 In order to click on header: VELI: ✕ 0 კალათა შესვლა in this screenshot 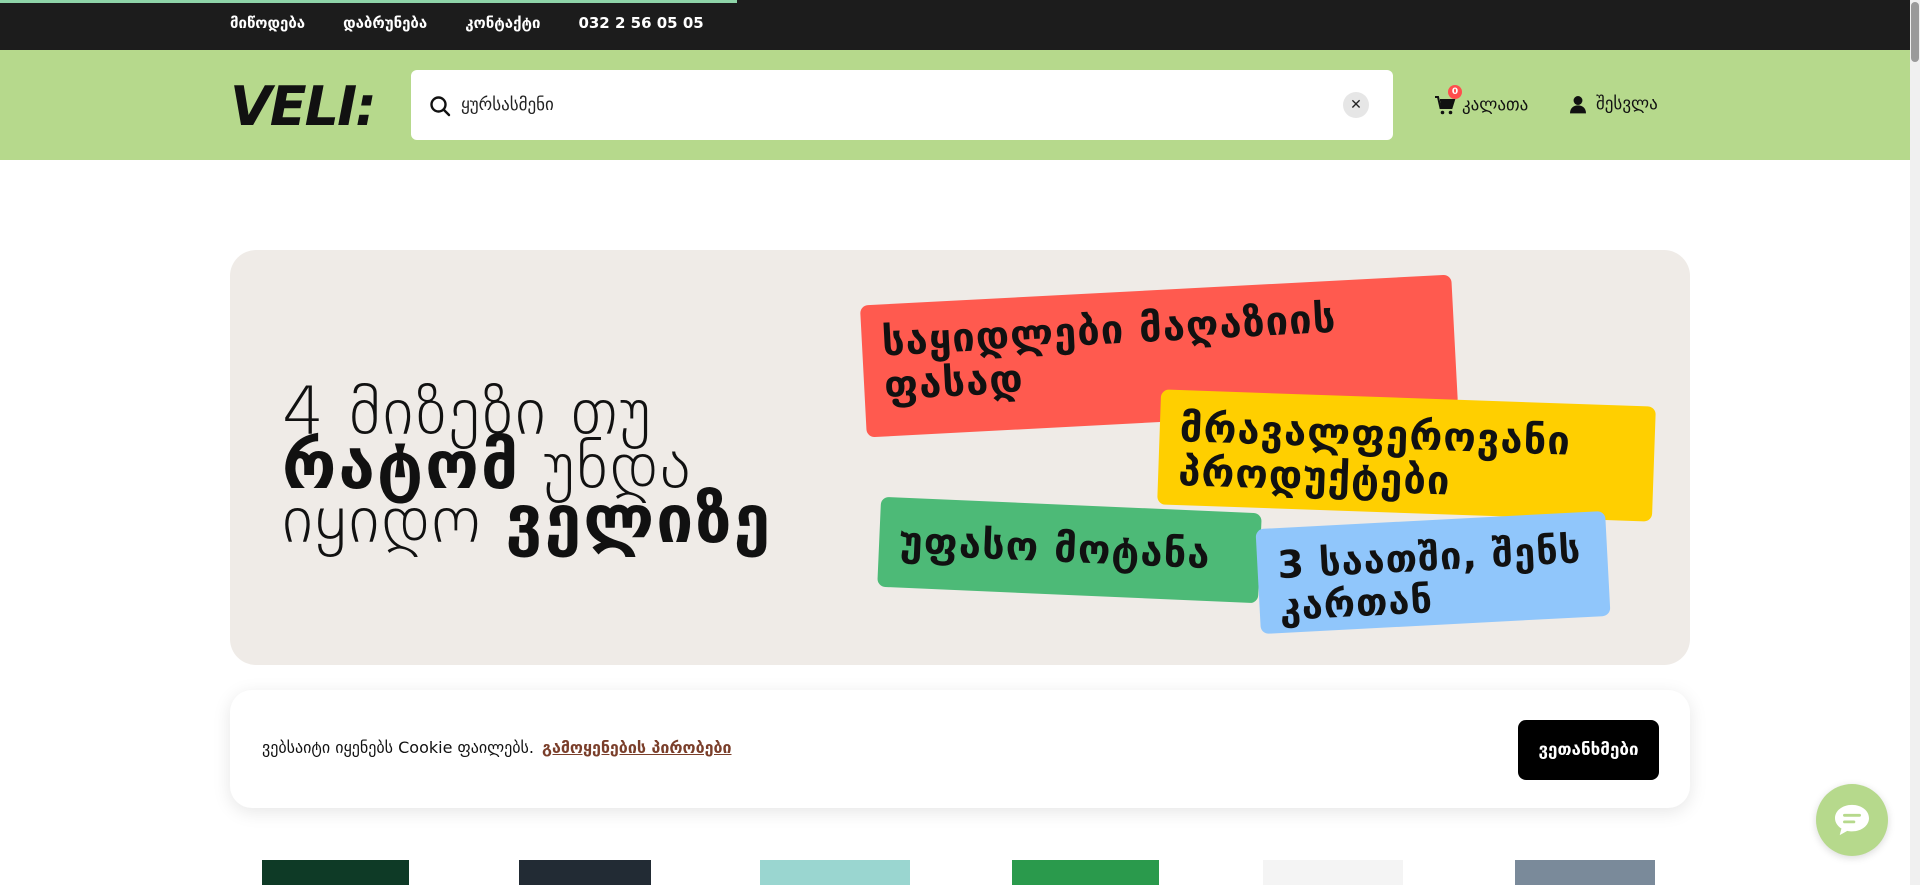, I will do `click(960, 105)`.